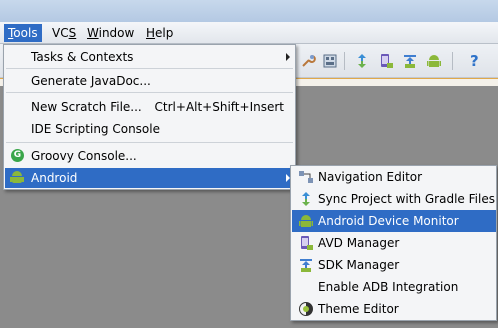  I want to click on menu-item-label: Android, so click(54, 178).